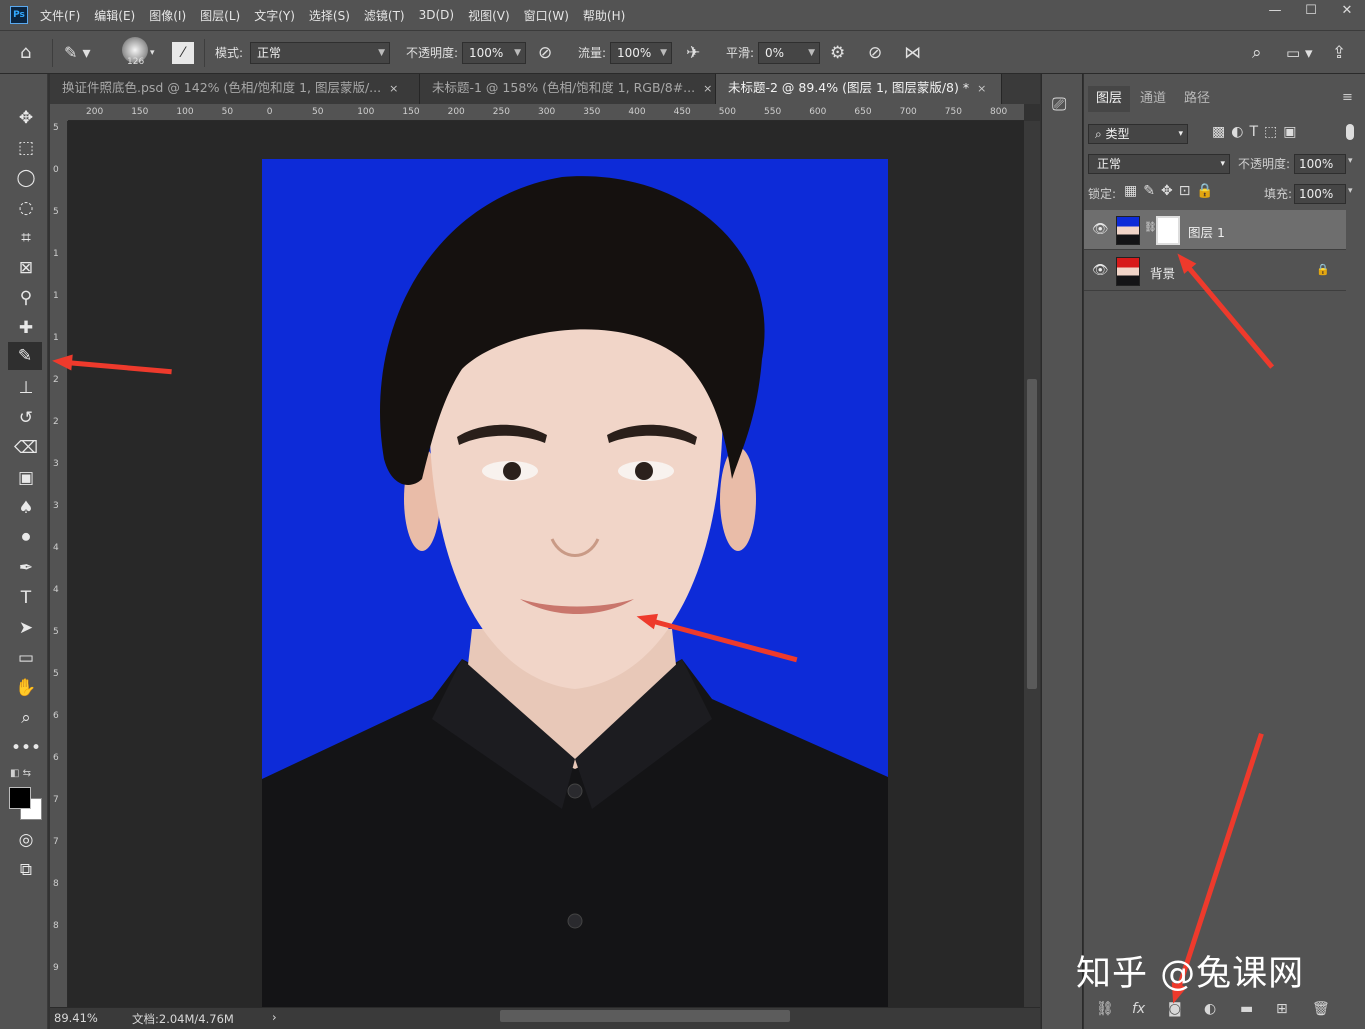  Describe the element at coordinates (274, 1017) in the screenshot. I see `status-menu-arrow: ›` at that location.